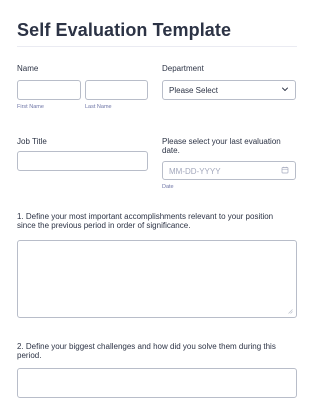  Describe the element at coordinates (30, 107) in the screenshot. I see `first-name-sublabel: First Name` at that location.